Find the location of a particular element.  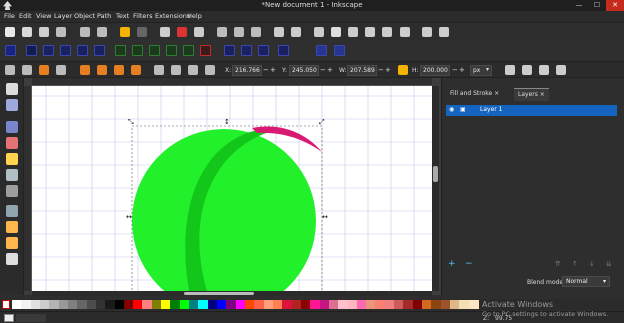

document-properties-icon is located at coordinates (444, 32).